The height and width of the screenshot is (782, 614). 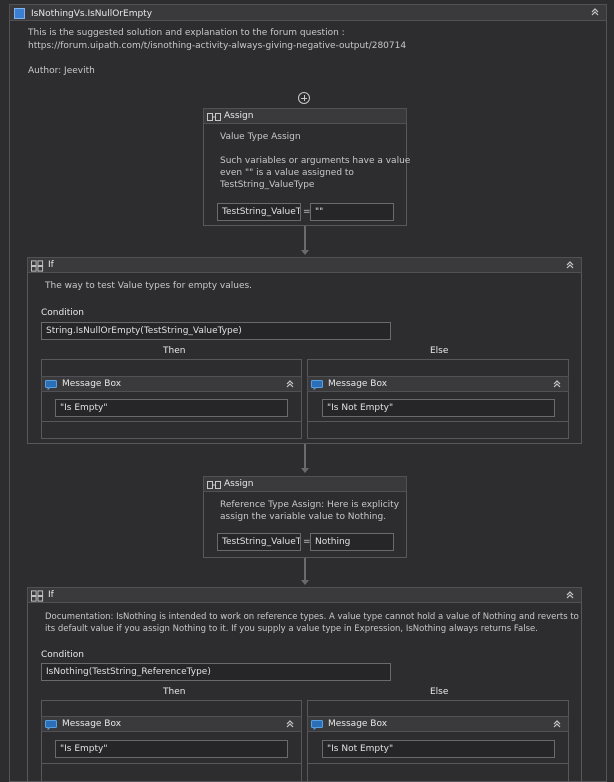 I want to click on sequence-icon, so click(x=19, y=13).